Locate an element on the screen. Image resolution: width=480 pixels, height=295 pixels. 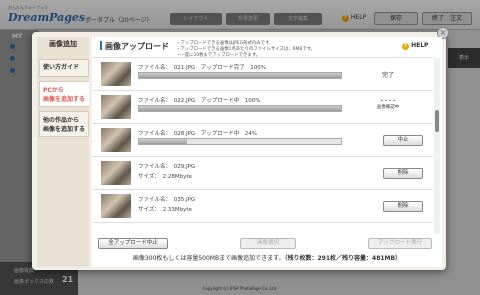
list-item: ファイル名： 021.JPG アップロード完了 100% 完了 is located at coordinates (263, 74).